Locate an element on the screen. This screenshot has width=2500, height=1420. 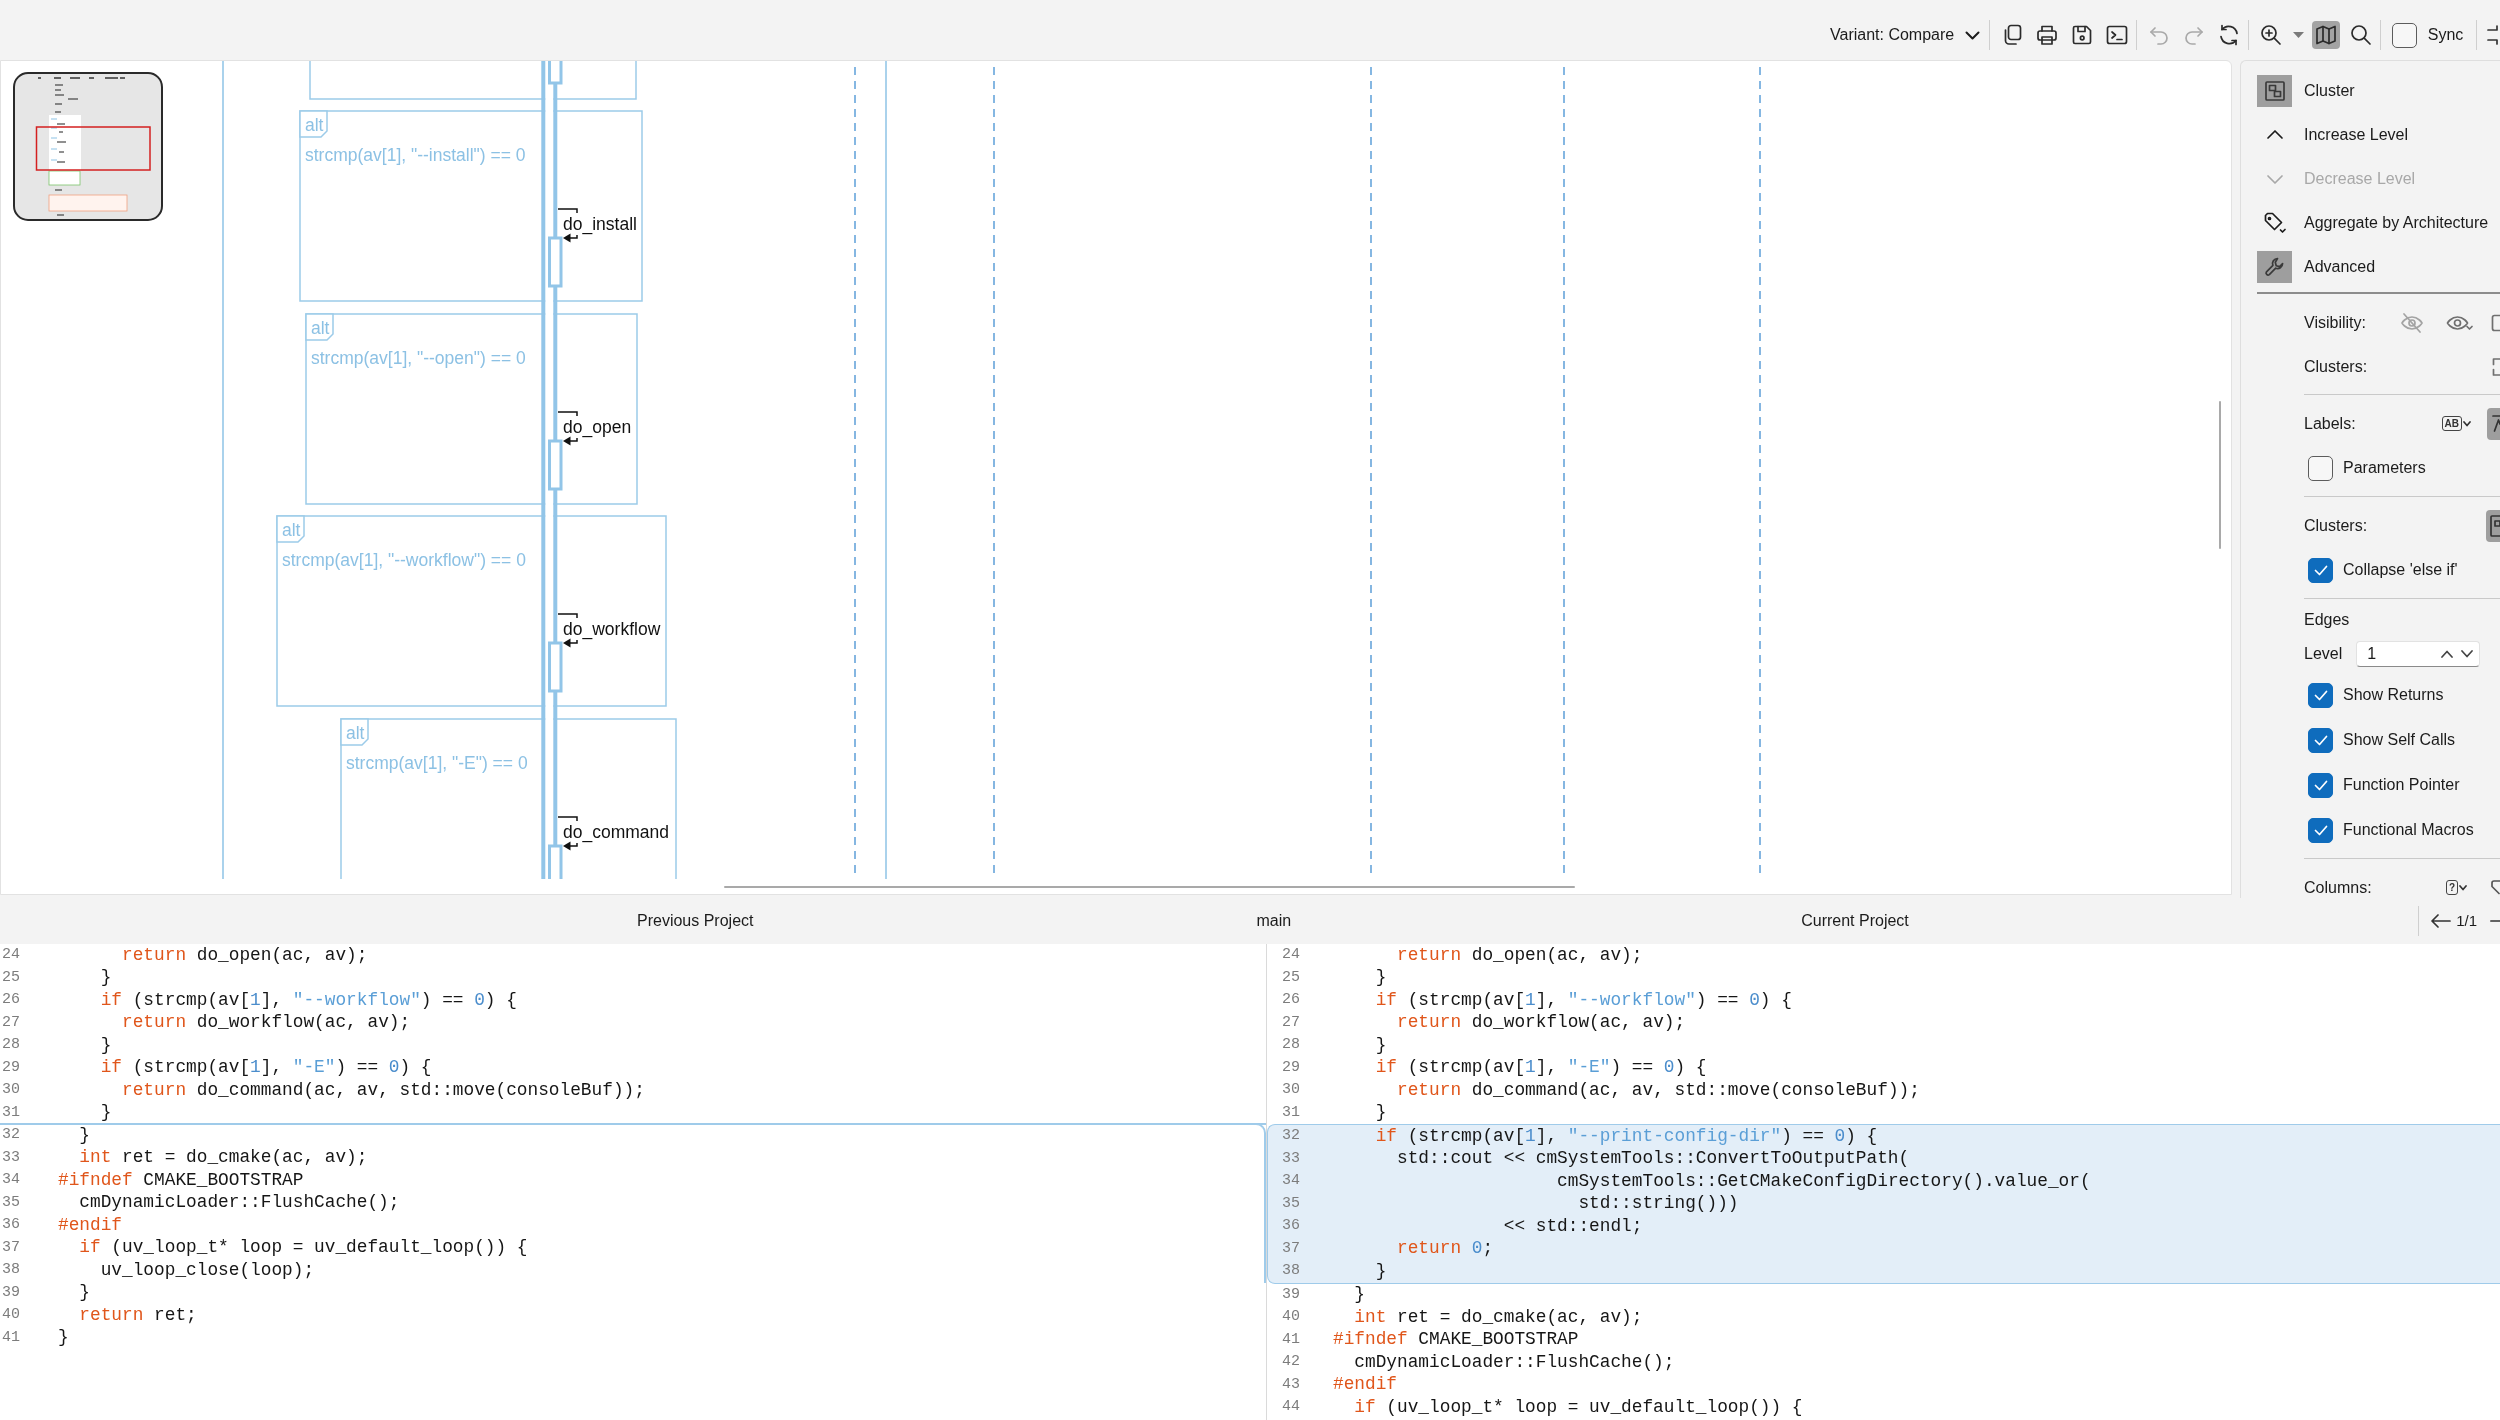
code-line: if (strcmp(av[1], "--print-config-dir") == 0) { is located at coordinates (1626, 1136).